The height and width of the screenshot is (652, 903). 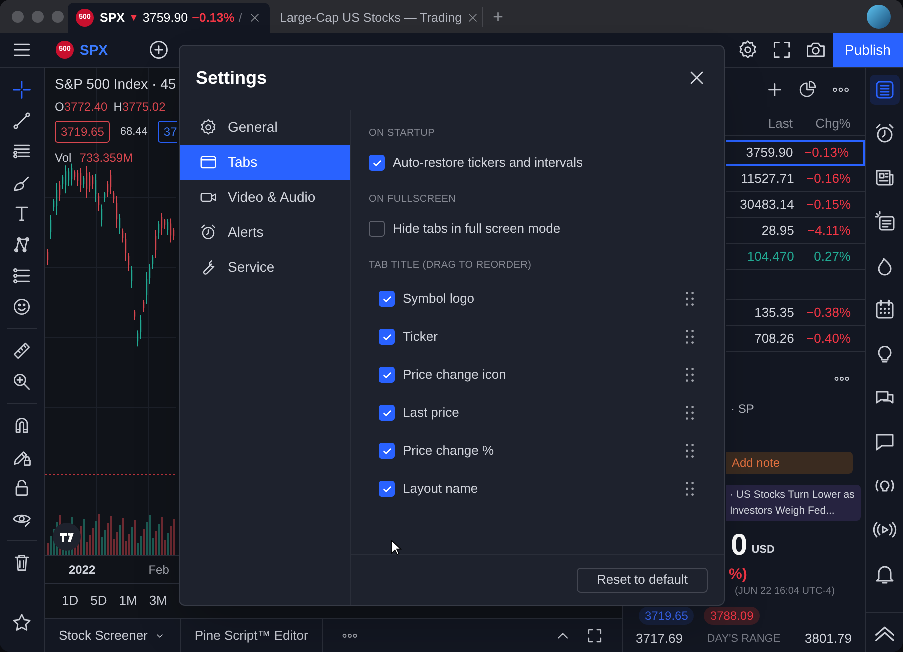 What do you see at coordinates (420, 337) in the screenshot?
I see `option-label: Ticker` at bounding box center [420, 337].